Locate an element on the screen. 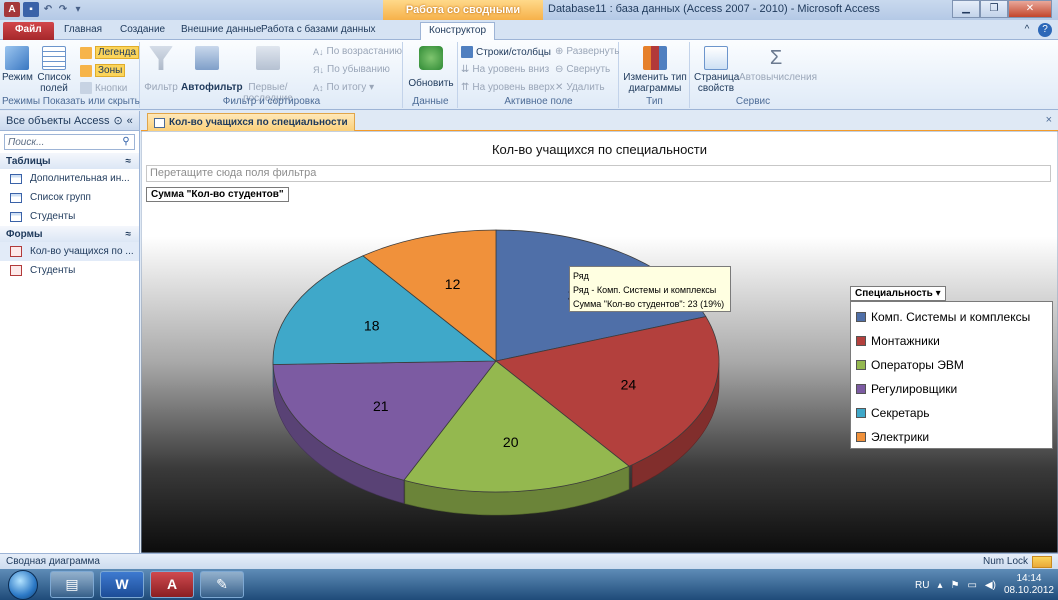  drill-down-icon: ⇊ is located at coordinates (465, 69).